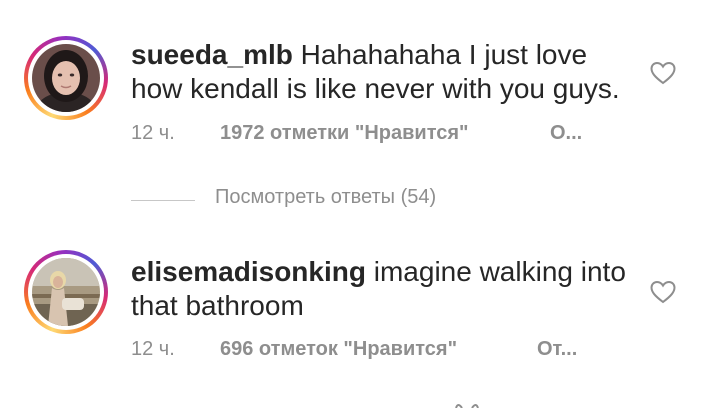 The height and width of the screenshot is (408, 712). What do you see at coordinates (212, 54) in the screenshot?
I see `comment-username: sueeda_mlb` at bounding box center [212, 54].